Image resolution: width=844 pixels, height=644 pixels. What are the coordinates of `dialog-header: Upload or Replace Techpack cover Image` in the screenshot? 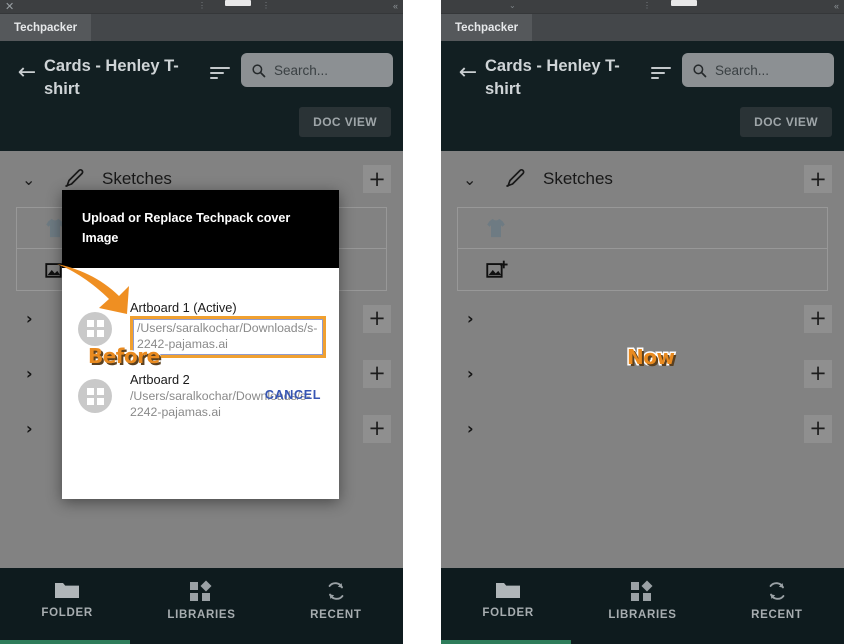 It's located at (200, 229).